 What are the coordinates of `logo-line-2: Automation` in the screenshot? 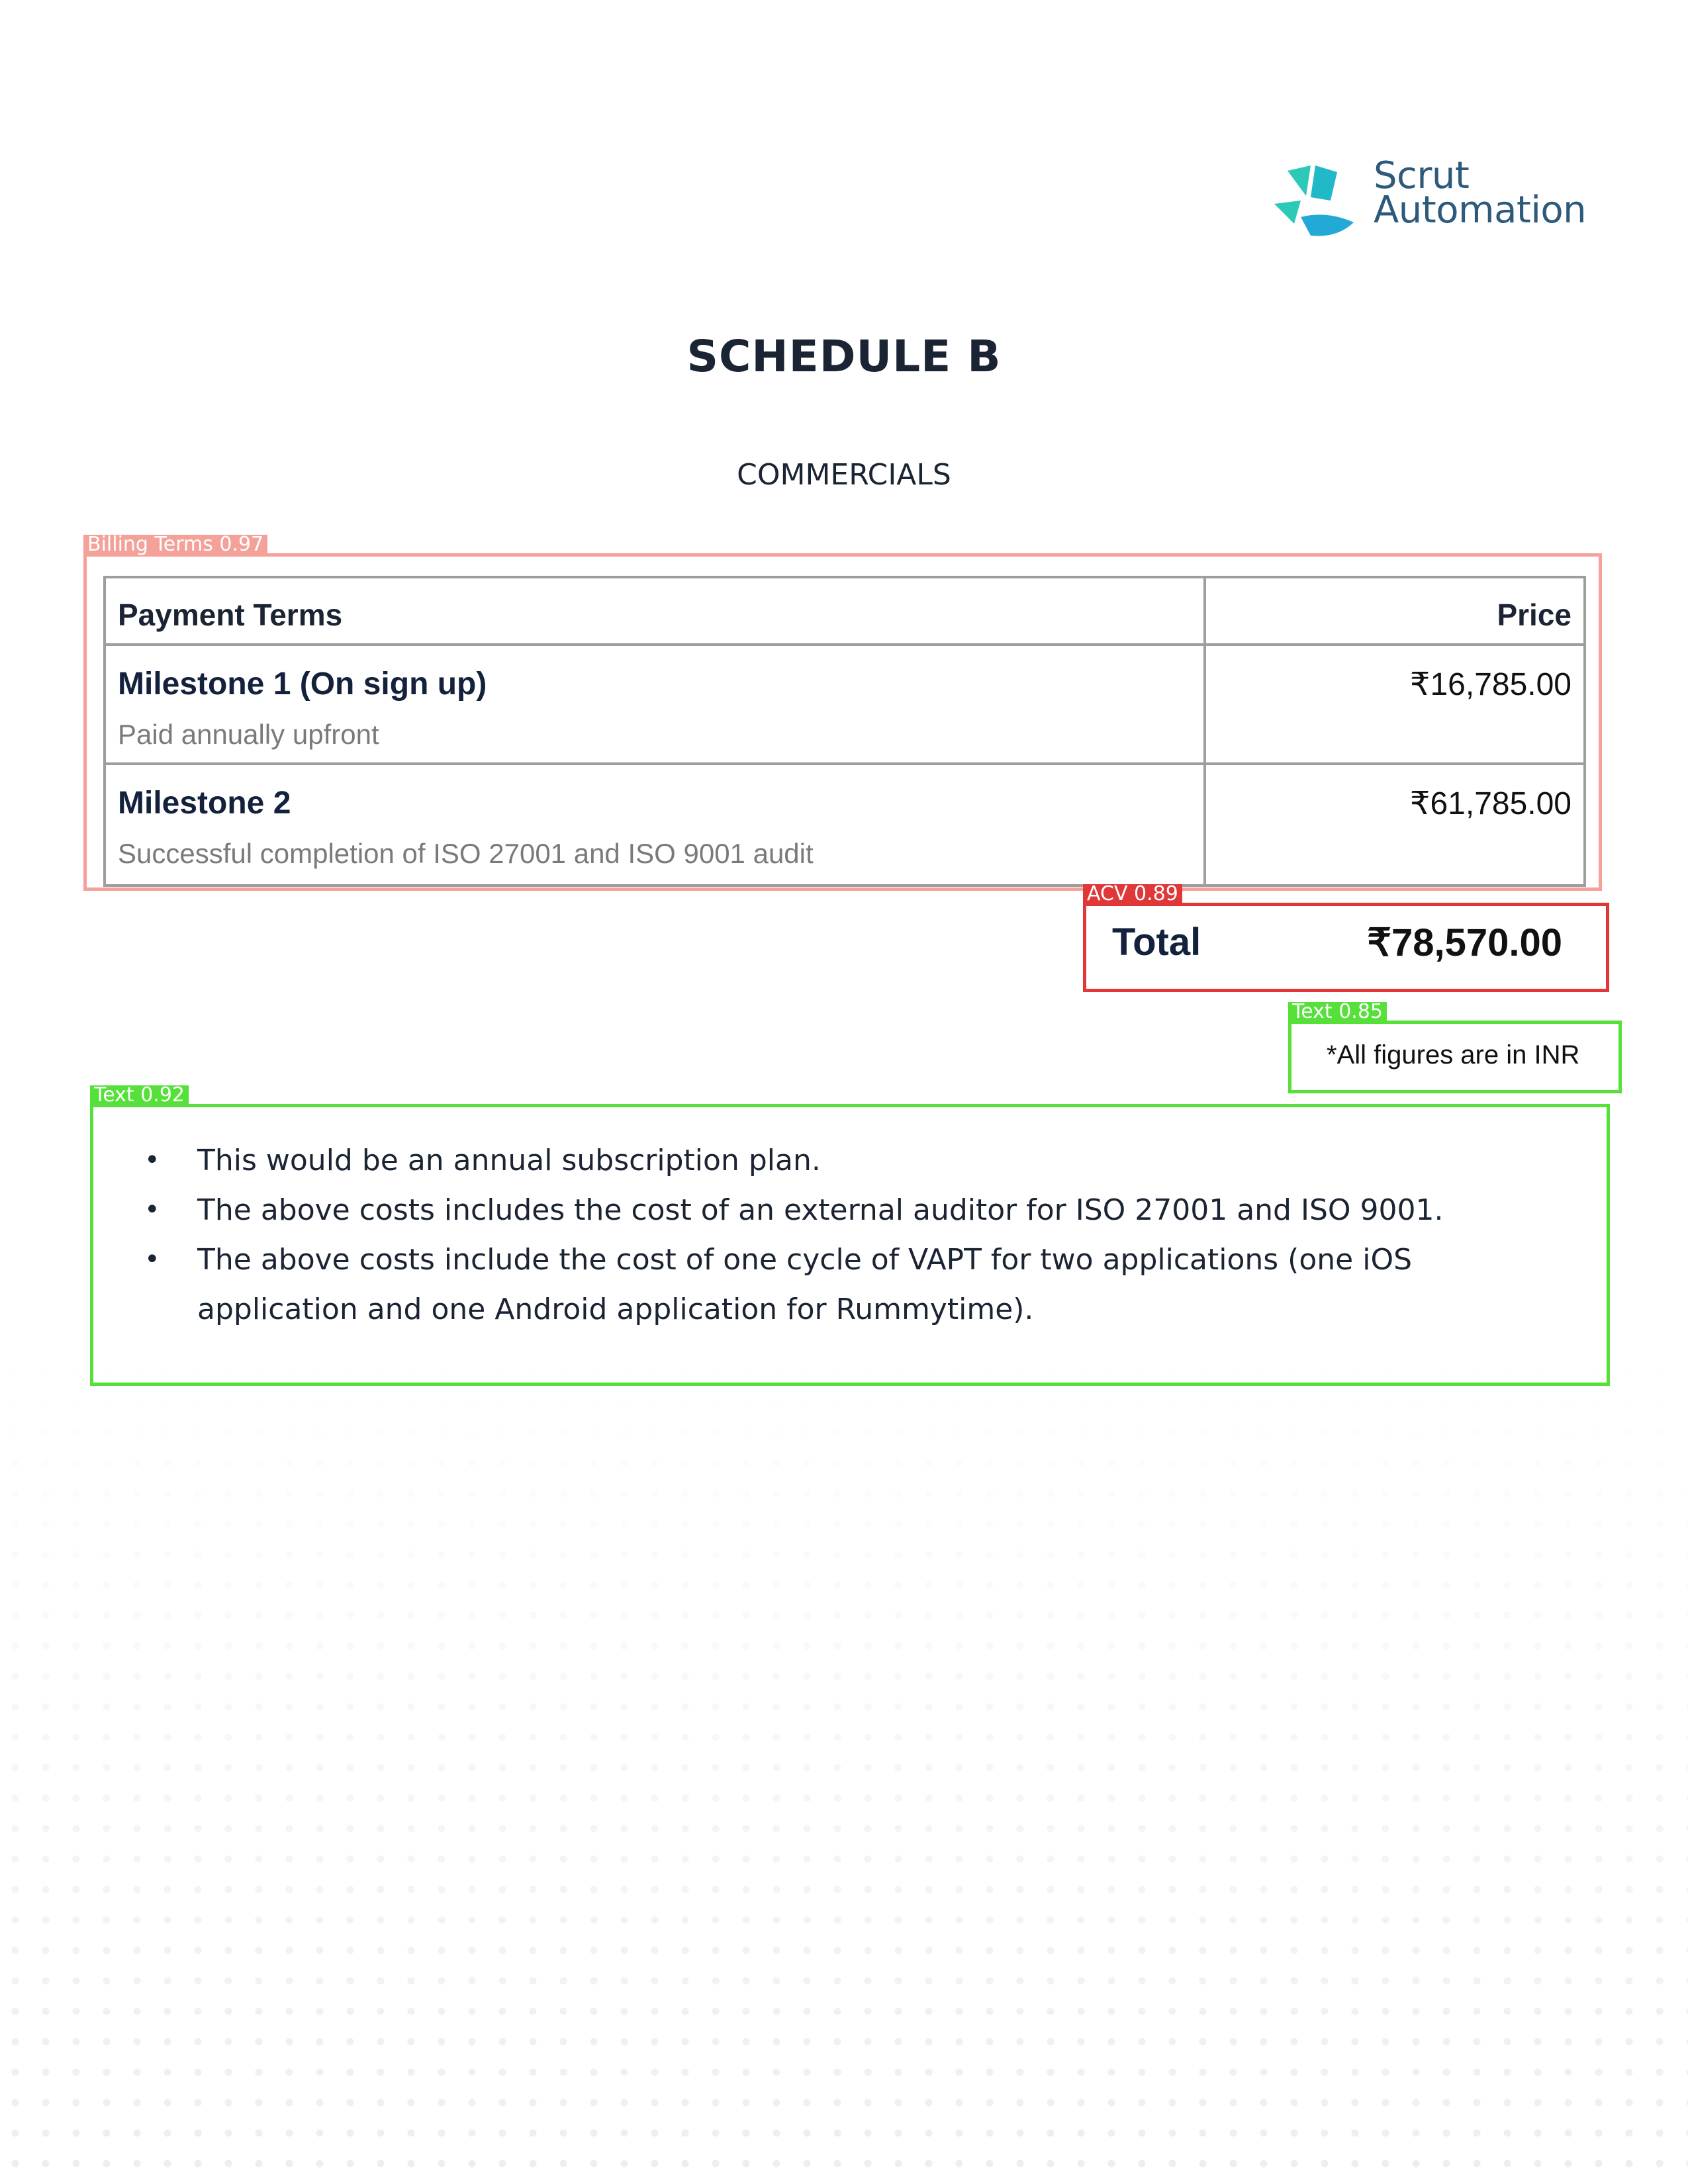 It's located at (1480, 210).